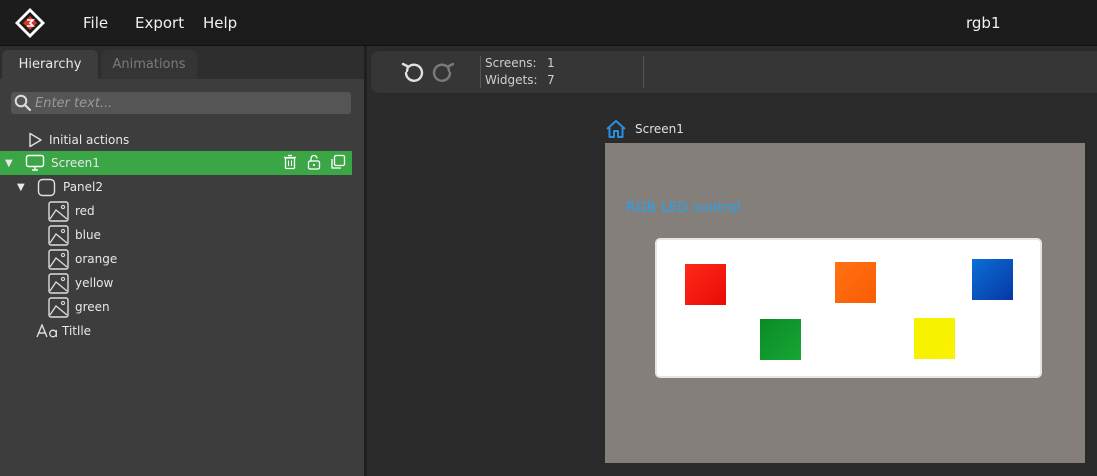 This screenshot has height=476, width=1097. Describe the element at coordinates (85, 211) in the screenshot. I see `tree-item-label: red` at that location.